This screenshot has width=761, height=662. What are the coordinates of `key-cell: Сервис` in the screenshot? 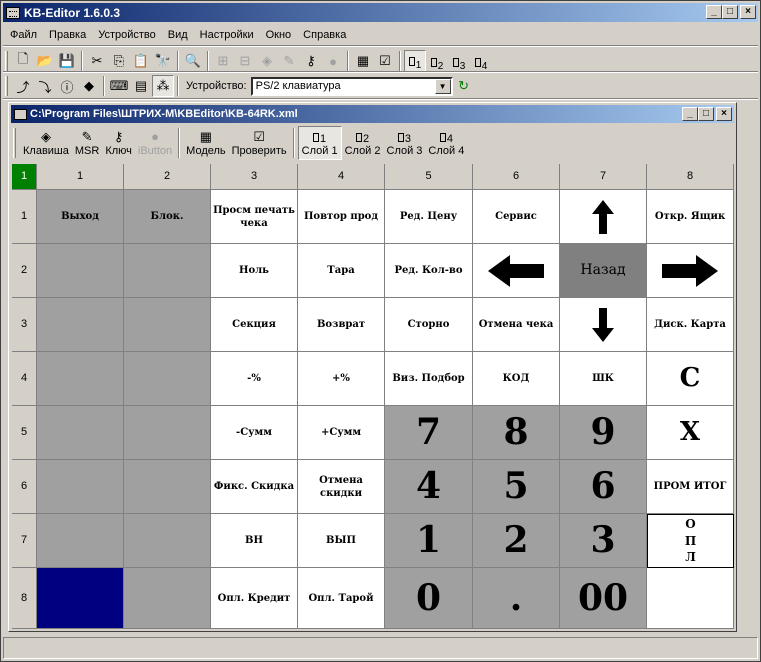 It's located at (516, 217).